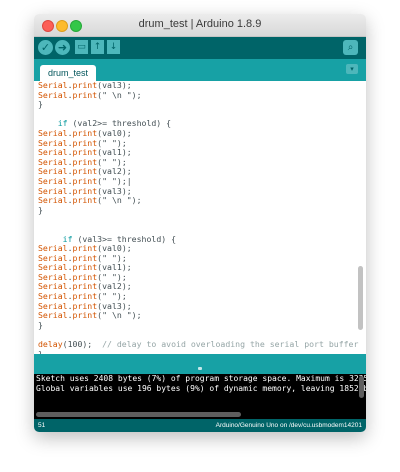 This screenshot has height=472, width=400. I want to click on title-bar: drum_test | Arduino 1.8.9, so click(200, 25).